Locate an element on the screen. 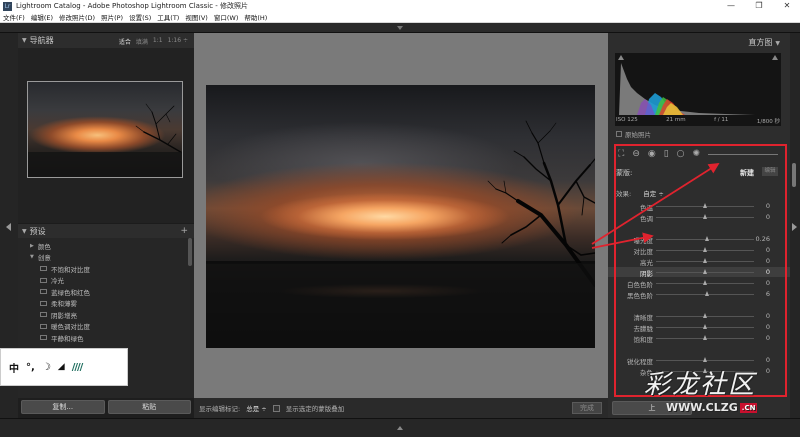  show-edit-pins-select: 总是 ÷ is located at coordinates (256, 408).